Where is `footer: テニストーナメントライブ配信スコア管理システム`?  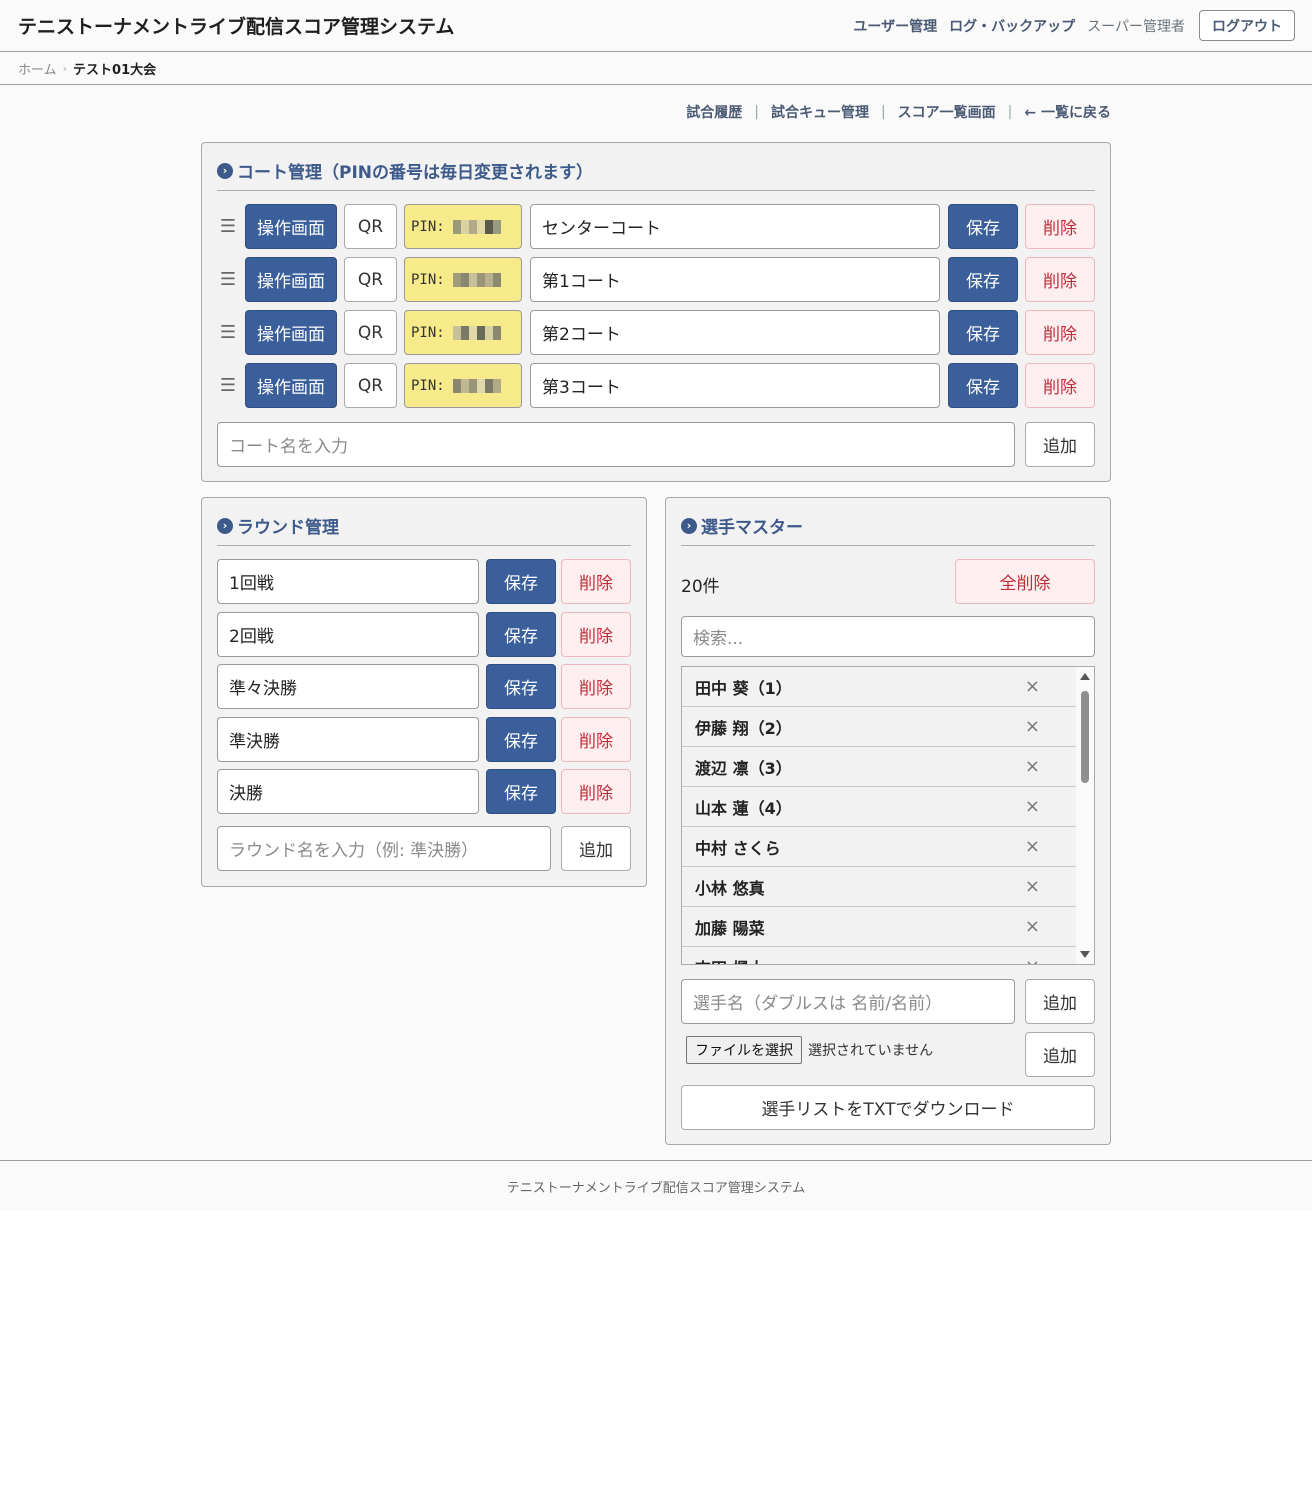 footer: テニストーナメントライブ配信スコア管理システム is located at coordinates (656, 1185).